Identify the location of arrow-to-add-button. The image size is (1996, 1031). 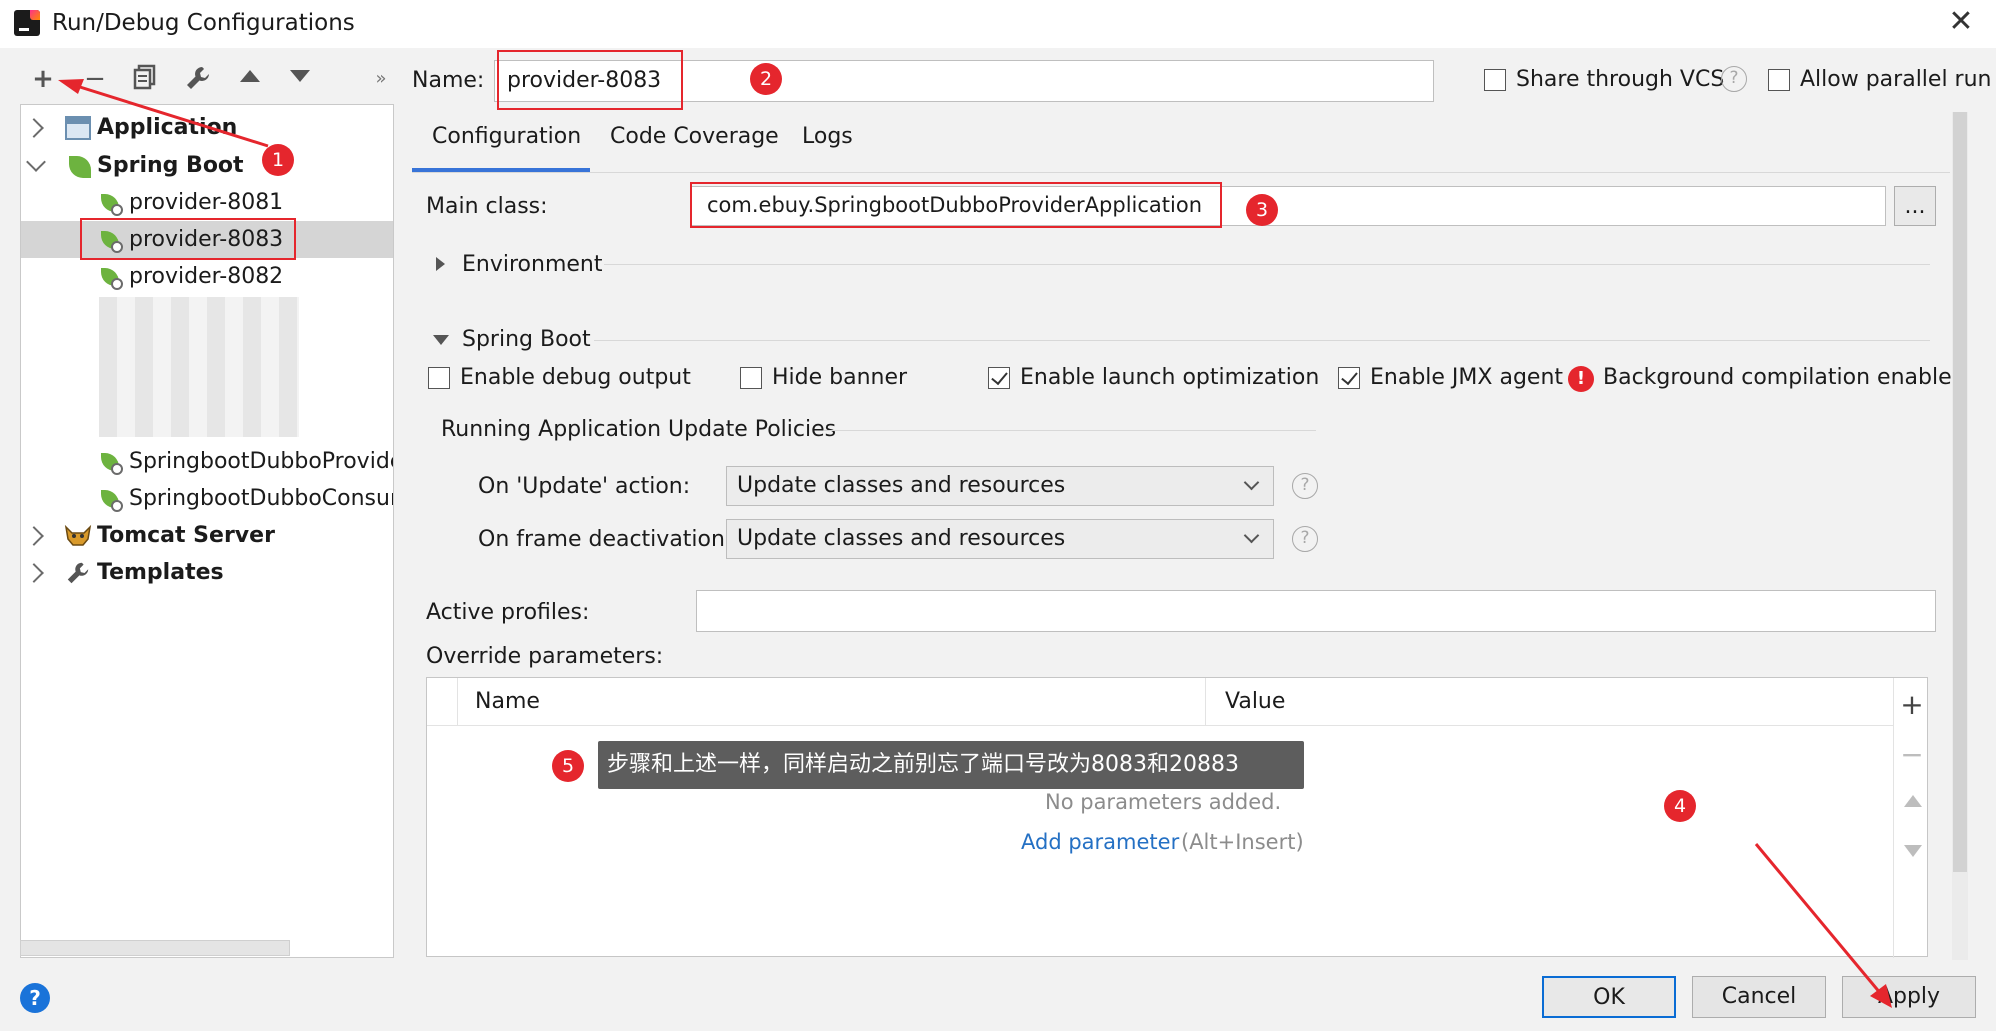
(166, 114).